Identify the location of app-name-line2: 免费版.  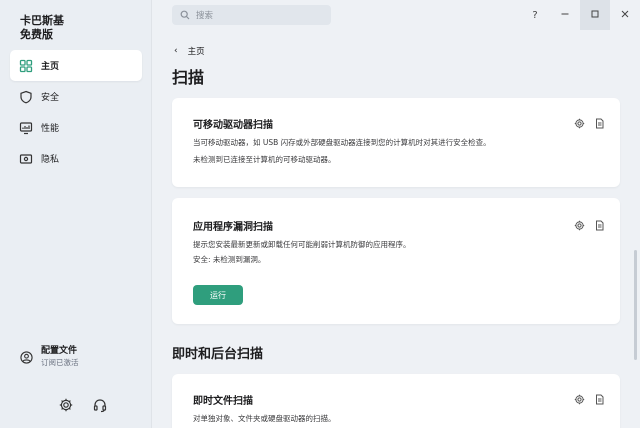
(36, 34).